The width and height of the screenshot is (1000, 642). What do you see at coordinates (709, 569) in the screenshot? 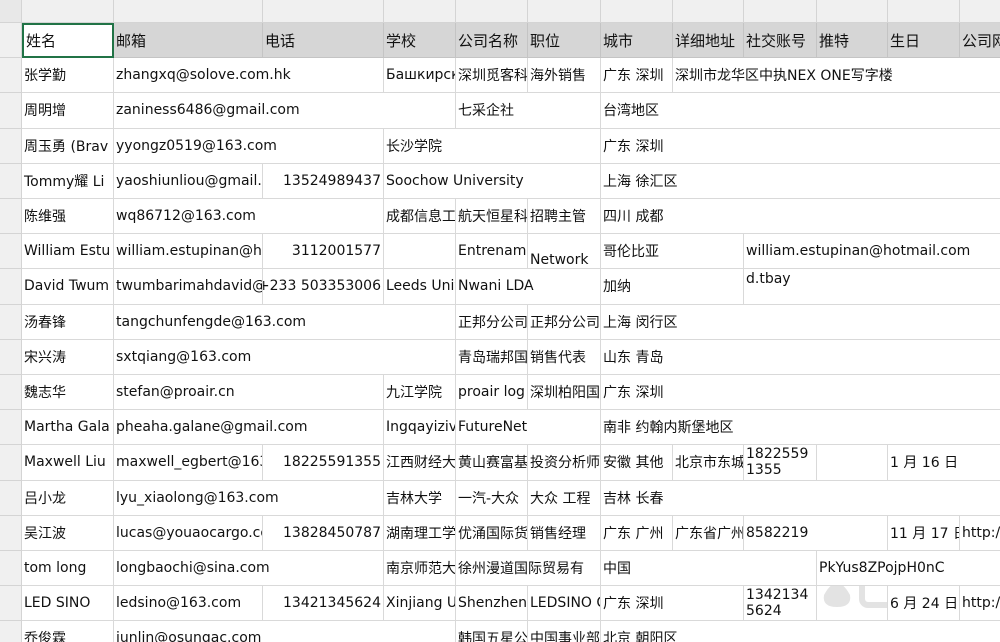
I see `table-cell: 中国` at bounding box center [709, 569].